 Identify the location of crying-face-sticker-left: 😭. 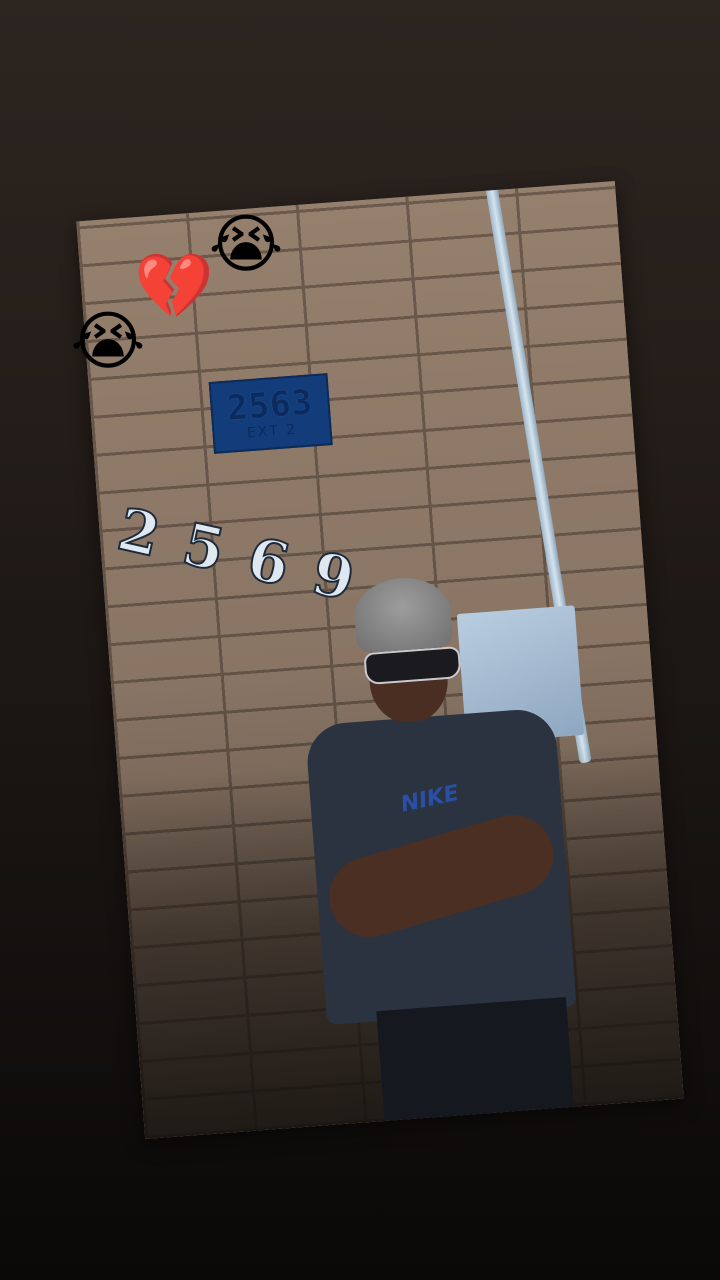
(108, 345).